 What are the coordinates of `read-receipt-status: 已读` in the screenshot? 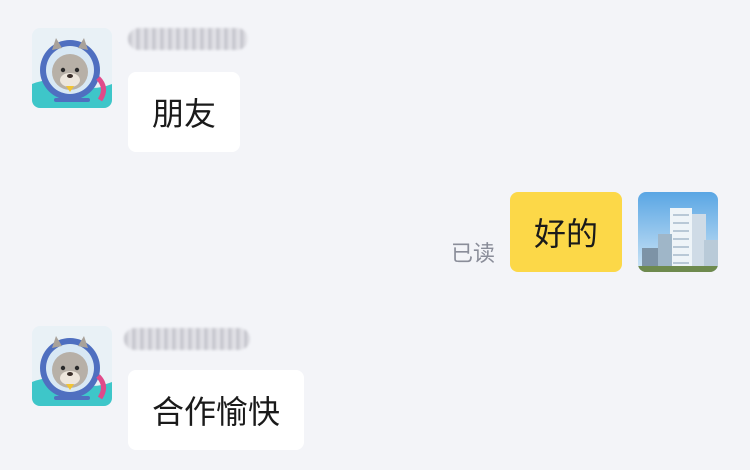 It's located at (473, 254).